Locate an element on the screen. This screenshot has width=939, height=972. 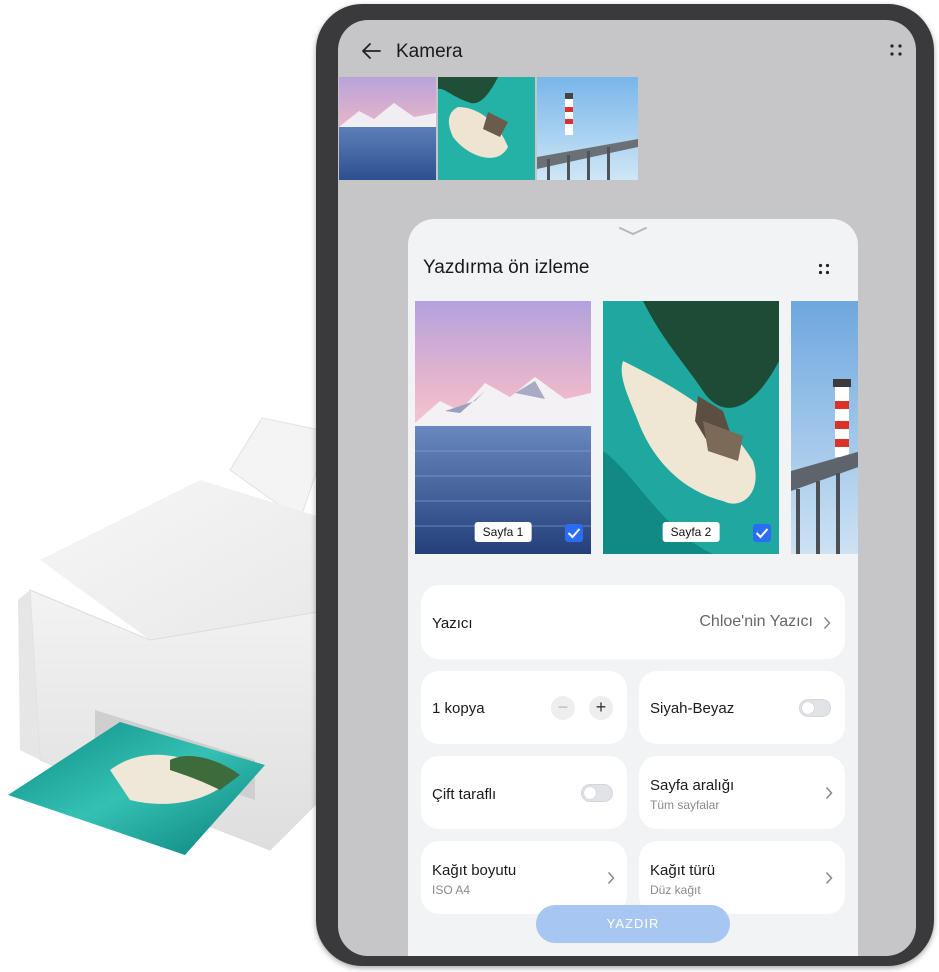
page-range-value: Tüm sayfalar is located at coordinates (685, 805).